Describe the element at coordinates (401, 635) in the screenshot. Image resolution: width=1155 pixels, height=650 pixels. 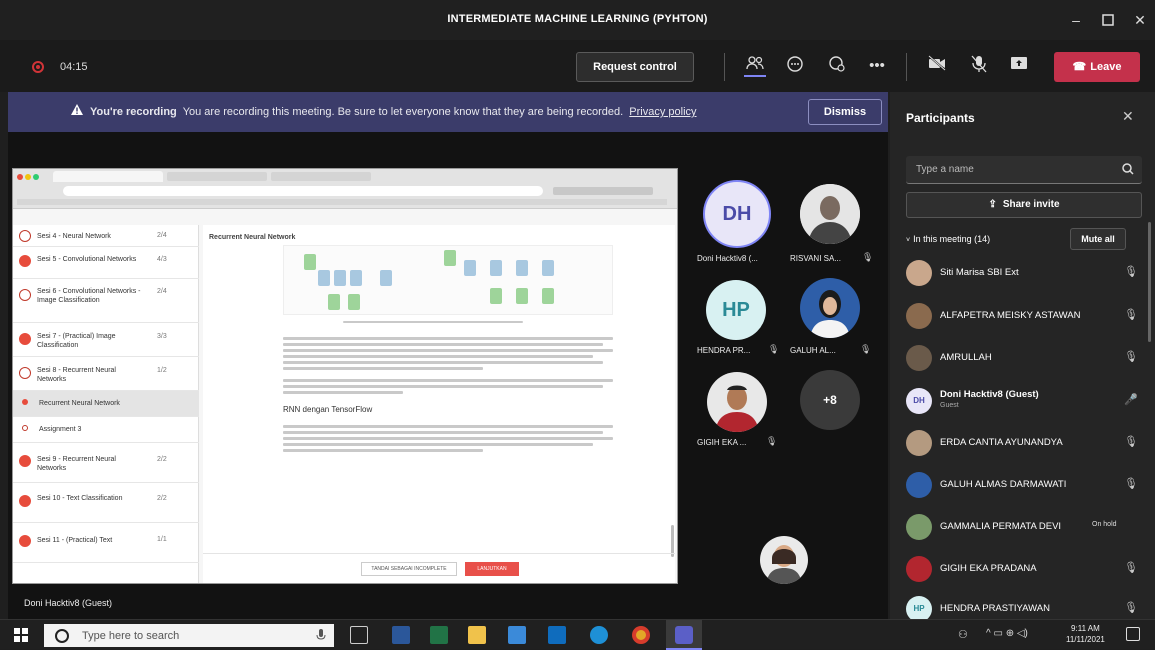
I see `word-icon` at that location.